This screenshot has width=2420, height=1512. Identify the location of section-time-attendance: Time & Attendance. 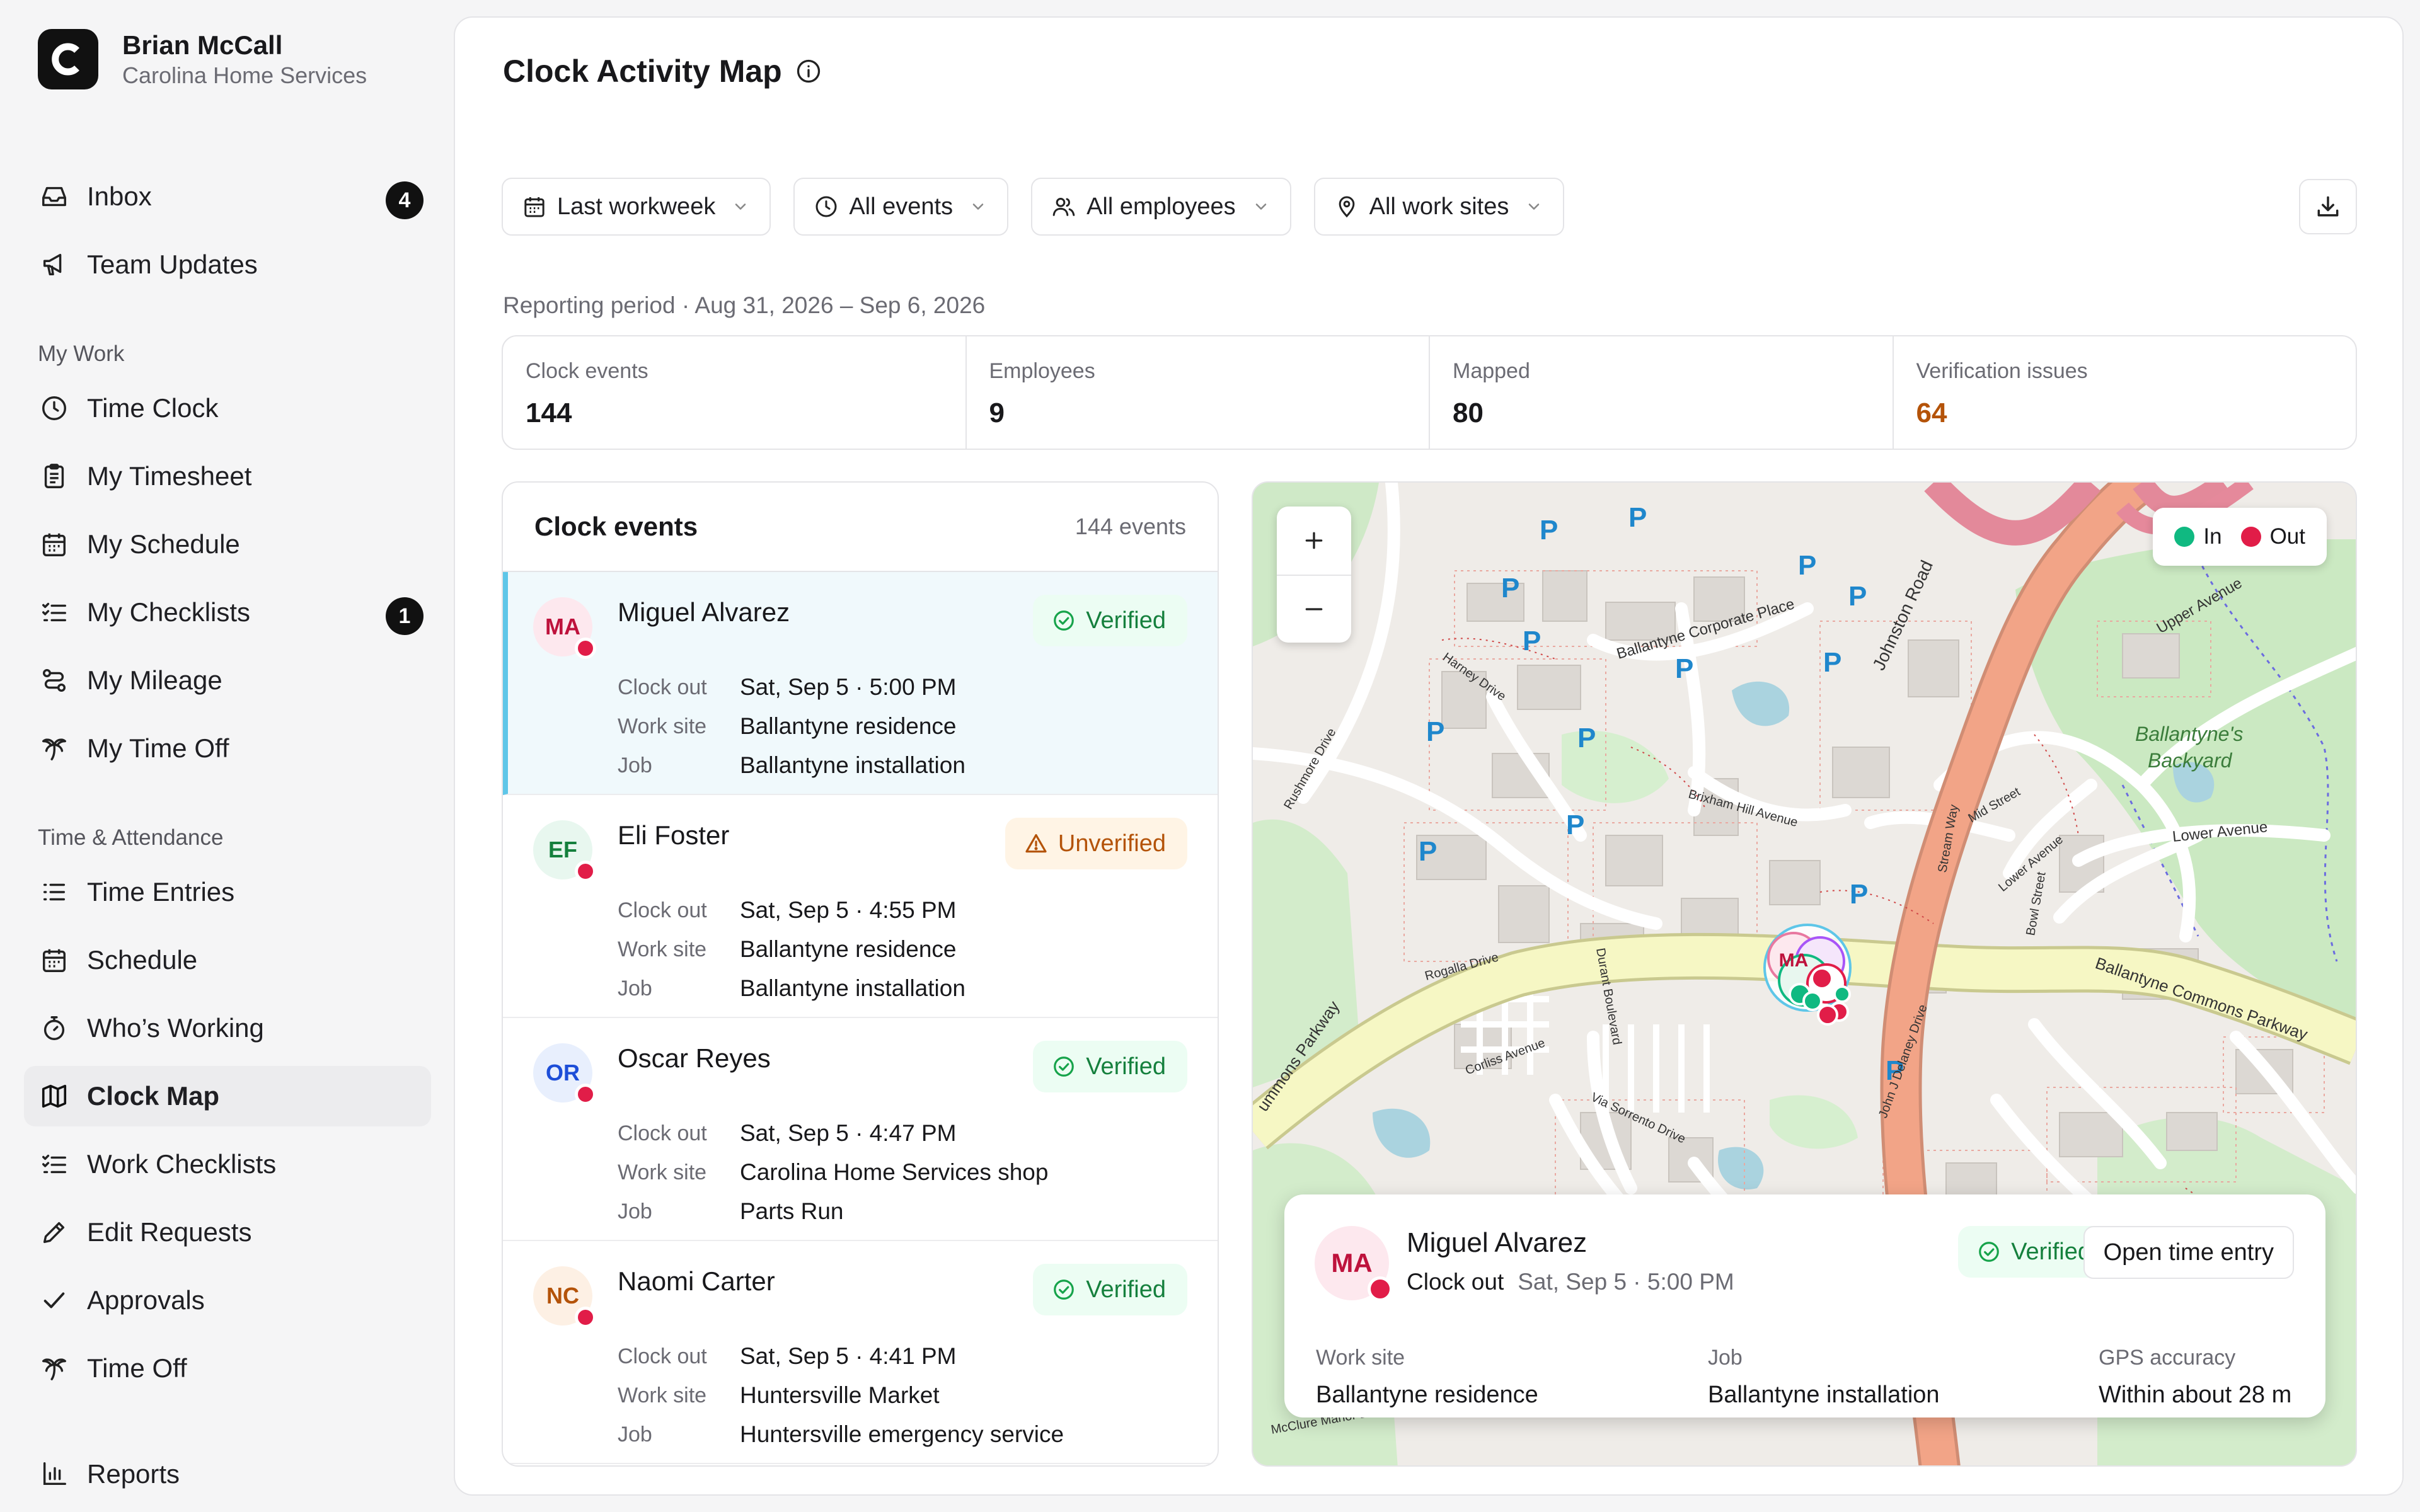
(131, 837).